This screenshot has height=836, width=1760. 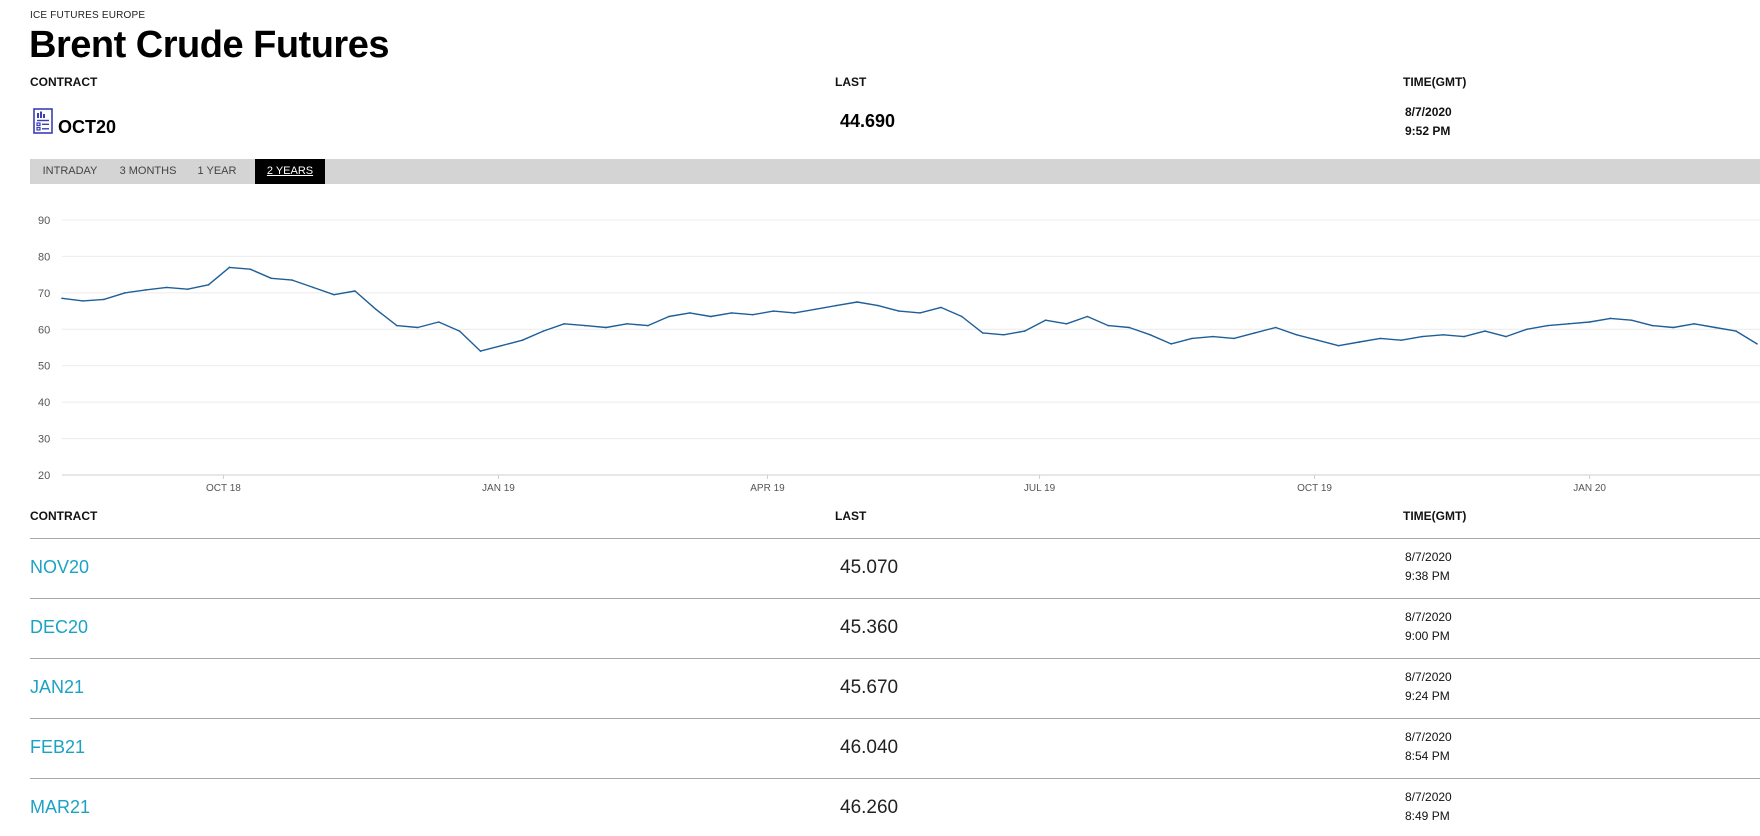 What do you see at coordinates (57, 747) in the screenshot?
I see `contract-link: FEB21` at bounding box center [57, 747].